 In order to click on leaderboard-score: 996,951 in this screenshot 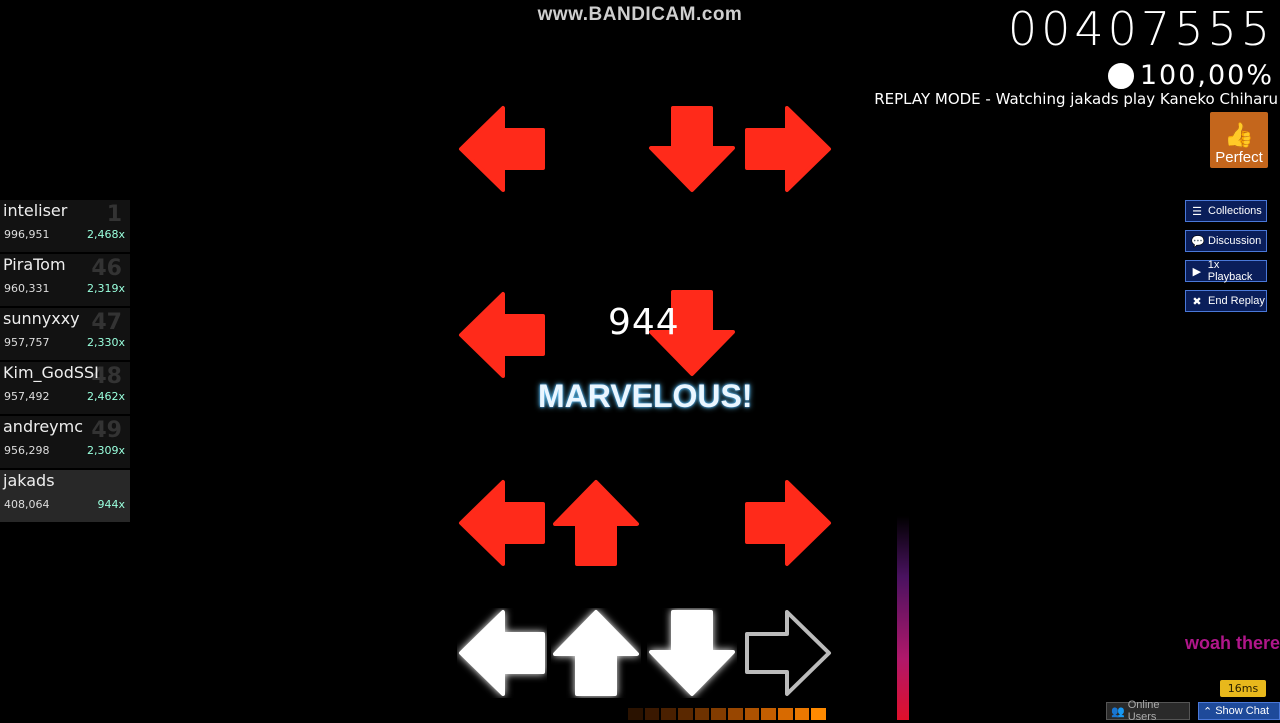, I will do `click(27, 234)`.